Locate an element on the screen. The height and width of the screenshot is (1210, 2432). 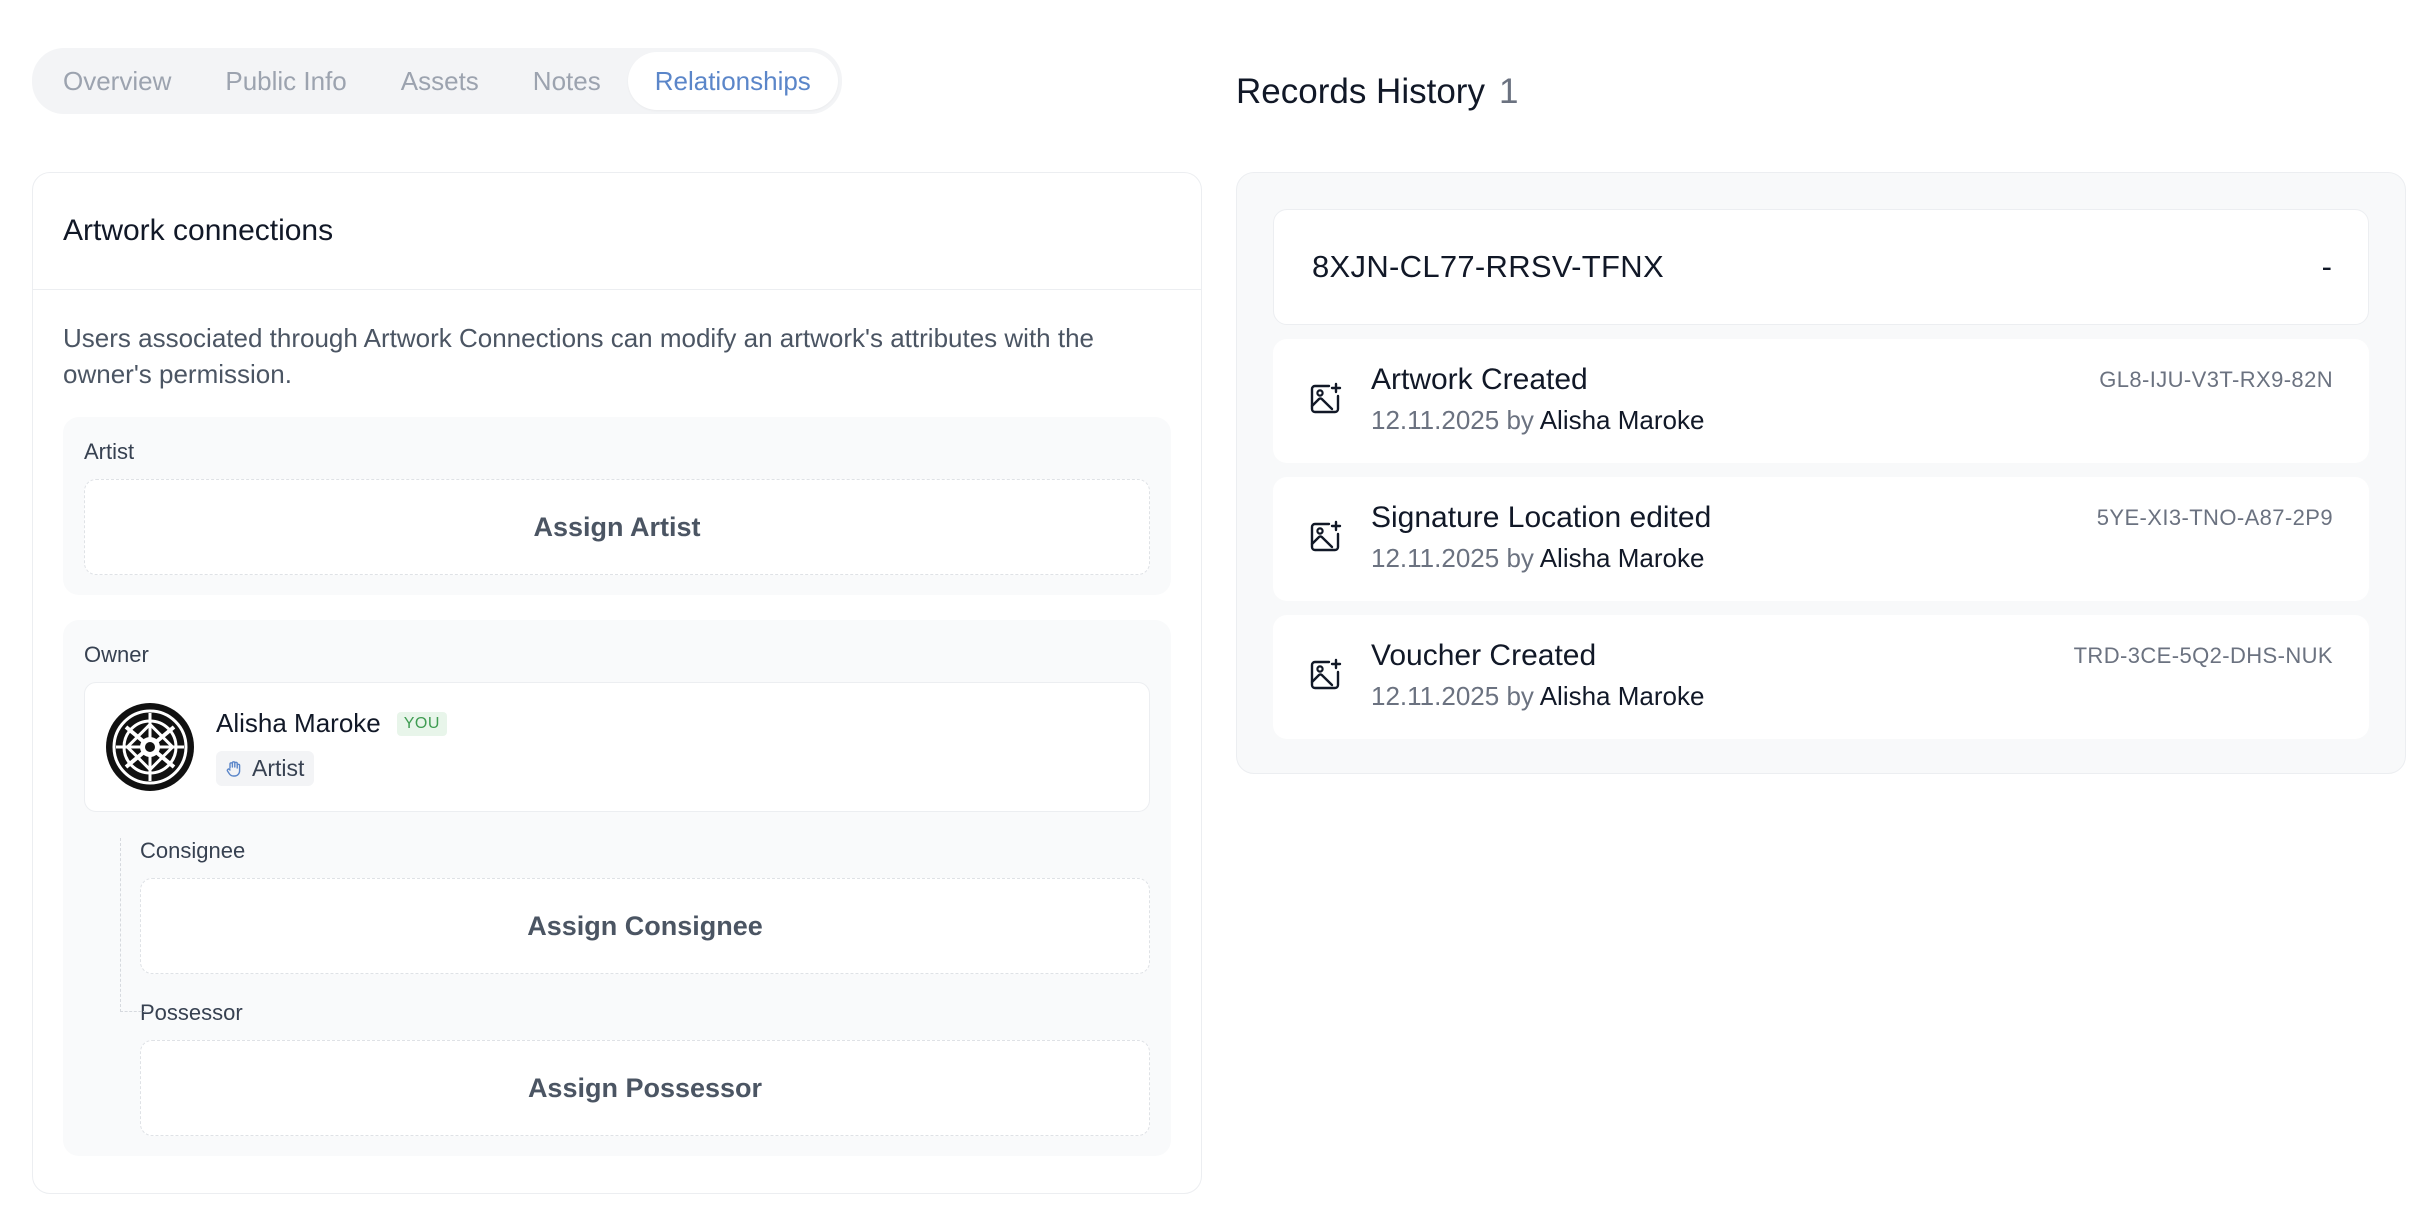
record-id-row: 8XJN-CL77-RRSV-TFNX - is located at coordinates (1821, 267).